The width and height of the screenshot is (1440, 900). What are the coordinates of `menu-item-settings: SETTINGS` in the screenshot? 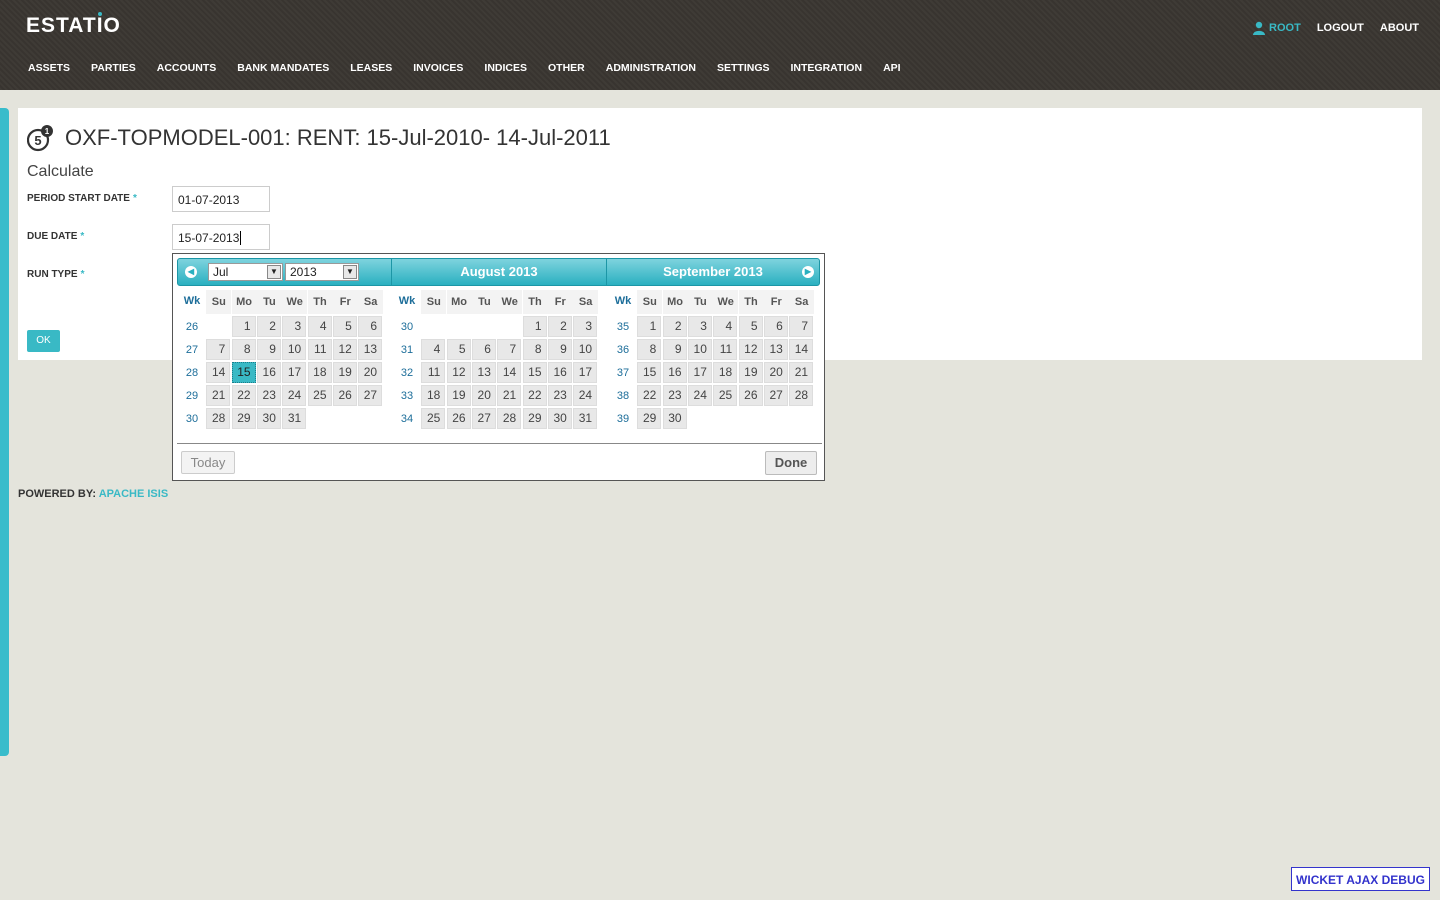 It's located at (743, 68).